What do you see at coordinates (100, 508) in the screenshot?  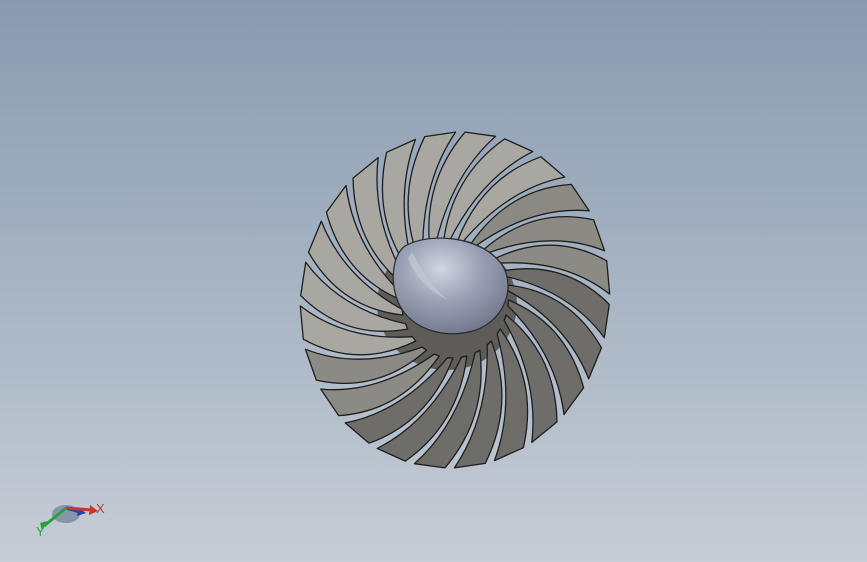 I see `x-axis-label: X` at bounding box center [100, 508].